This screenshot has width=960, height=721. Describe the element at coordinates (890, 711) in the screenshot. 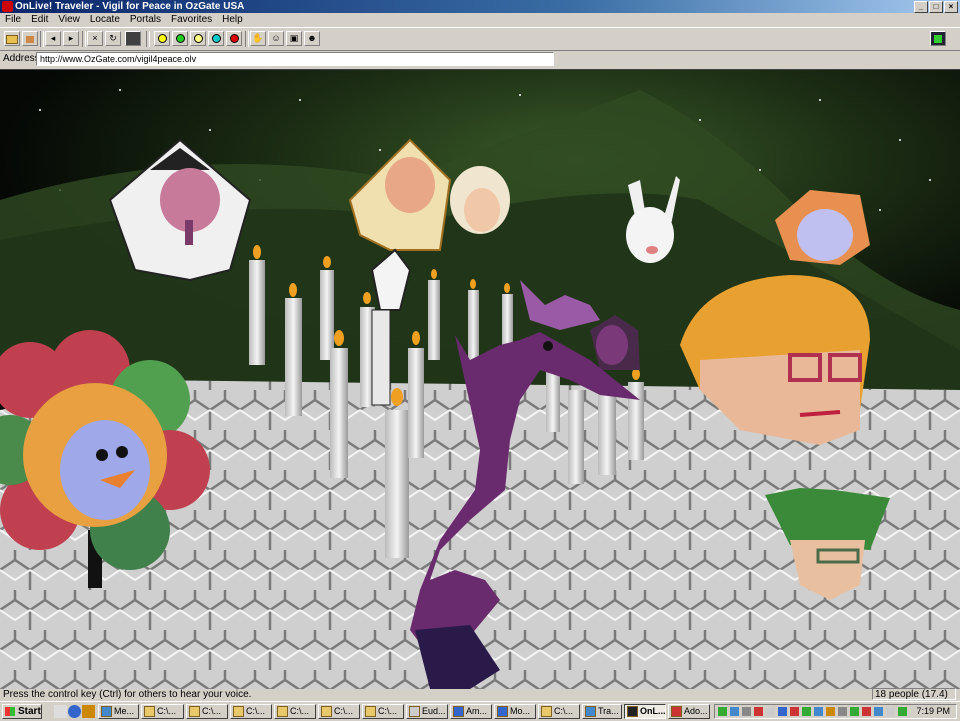

I see `speaker-icon` at that location.